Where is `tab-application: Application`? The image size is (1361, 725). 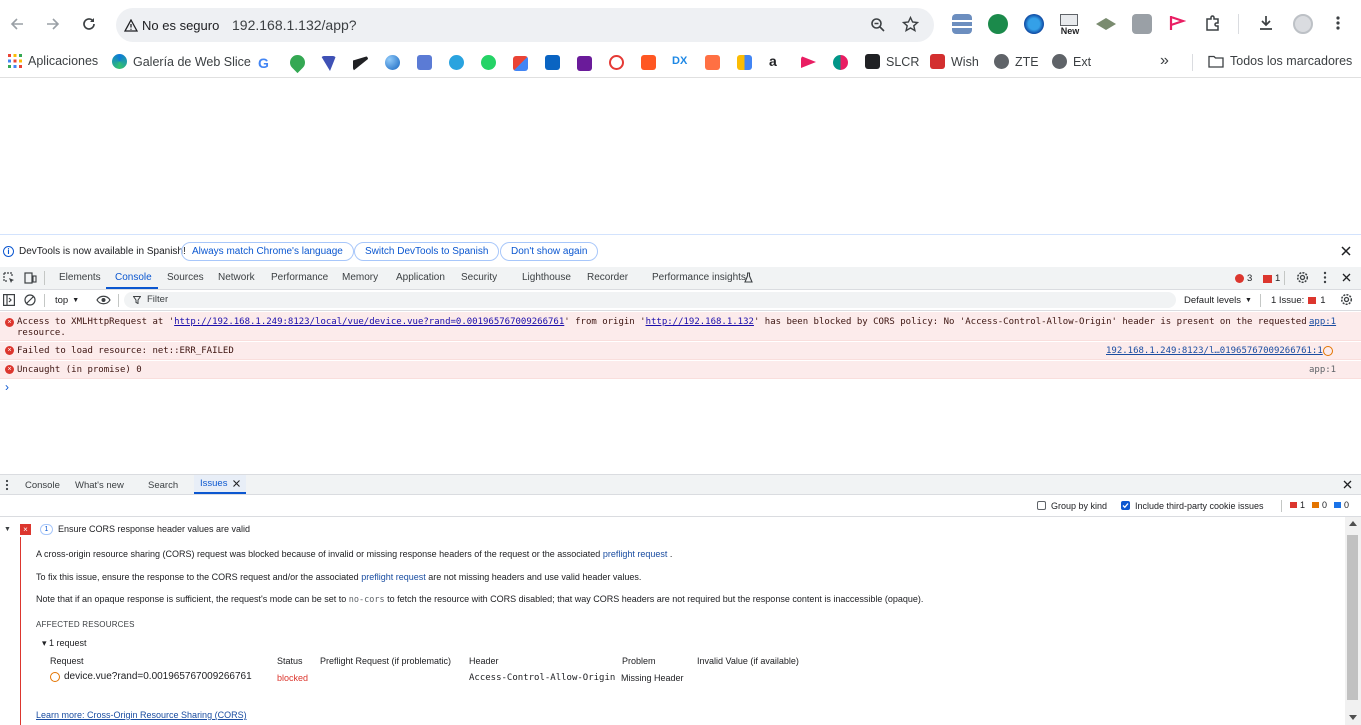 tab-application: Application is located at coordinates (420, 277).